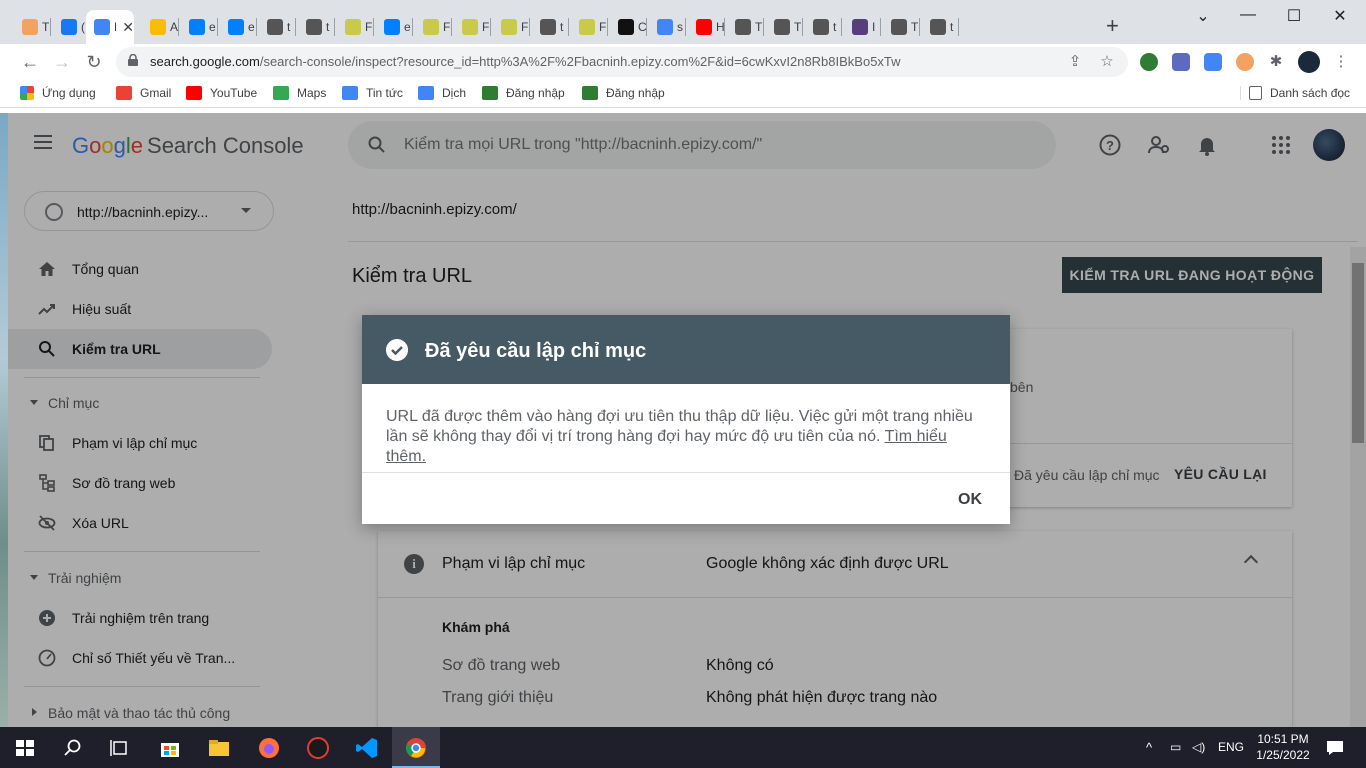 Image resolution: width=1366 pixels, height=768 pixels. I want to click on bookmark-star-icon: ☆, so click(1107, 62).